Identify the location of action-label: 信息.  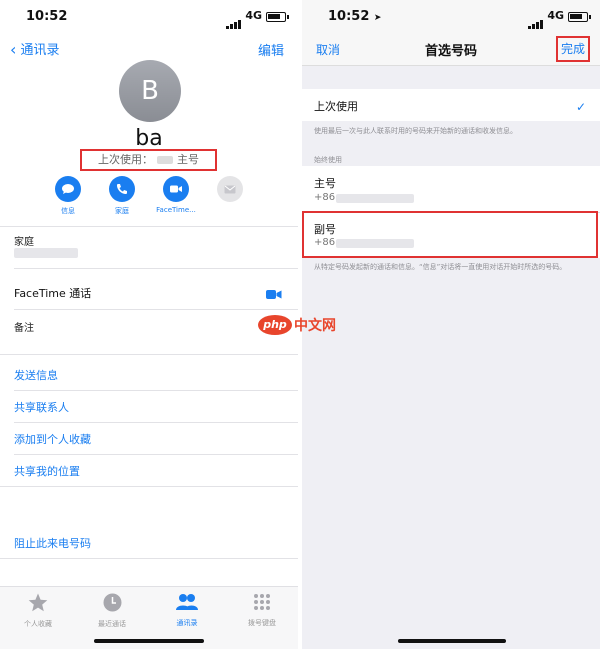
(68, 211).